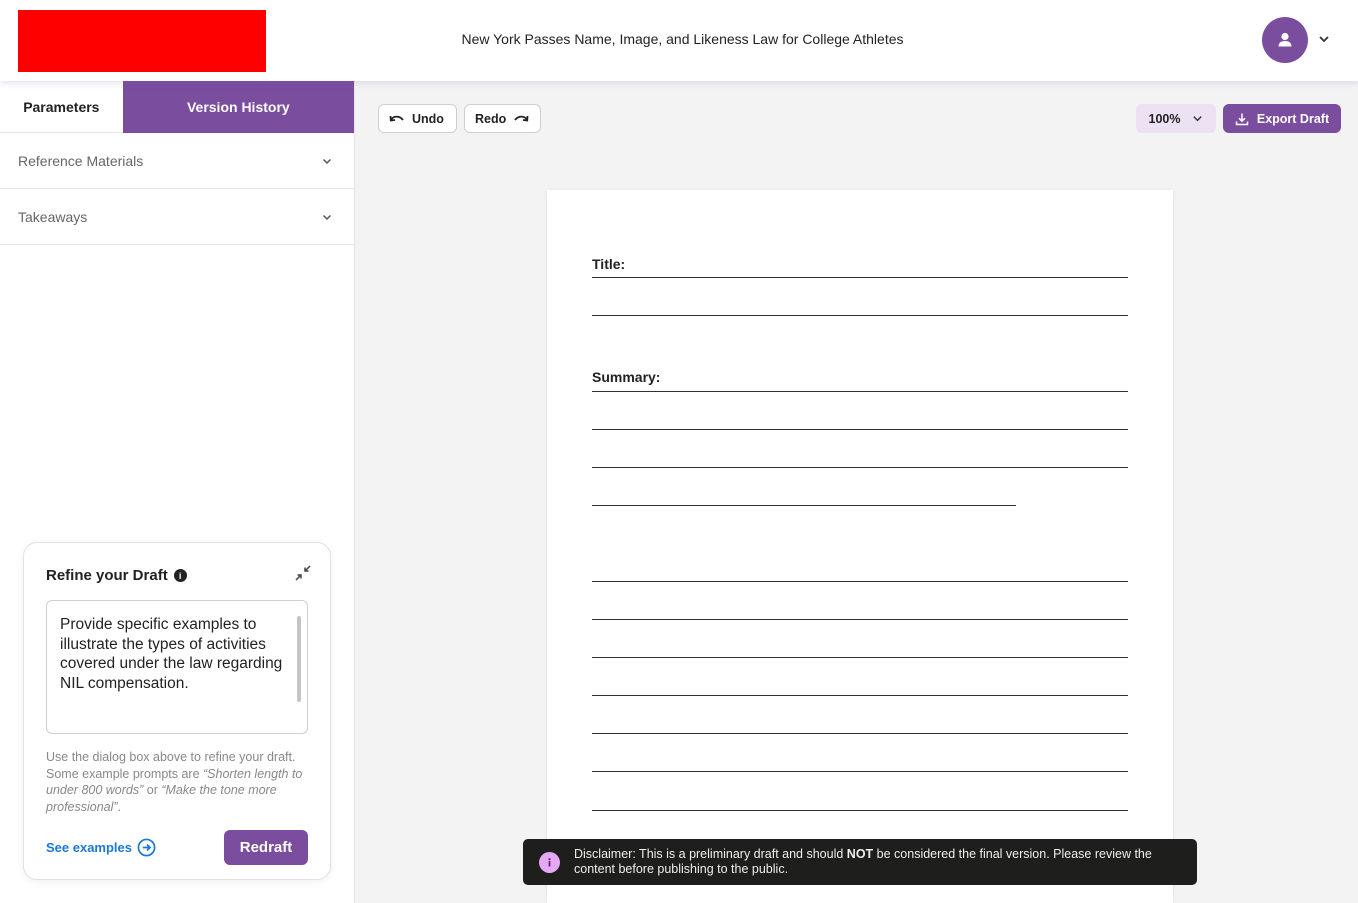 This screenshot has height=903, width=1358. I want to click on undo-label: Undo, so click(428, 118).